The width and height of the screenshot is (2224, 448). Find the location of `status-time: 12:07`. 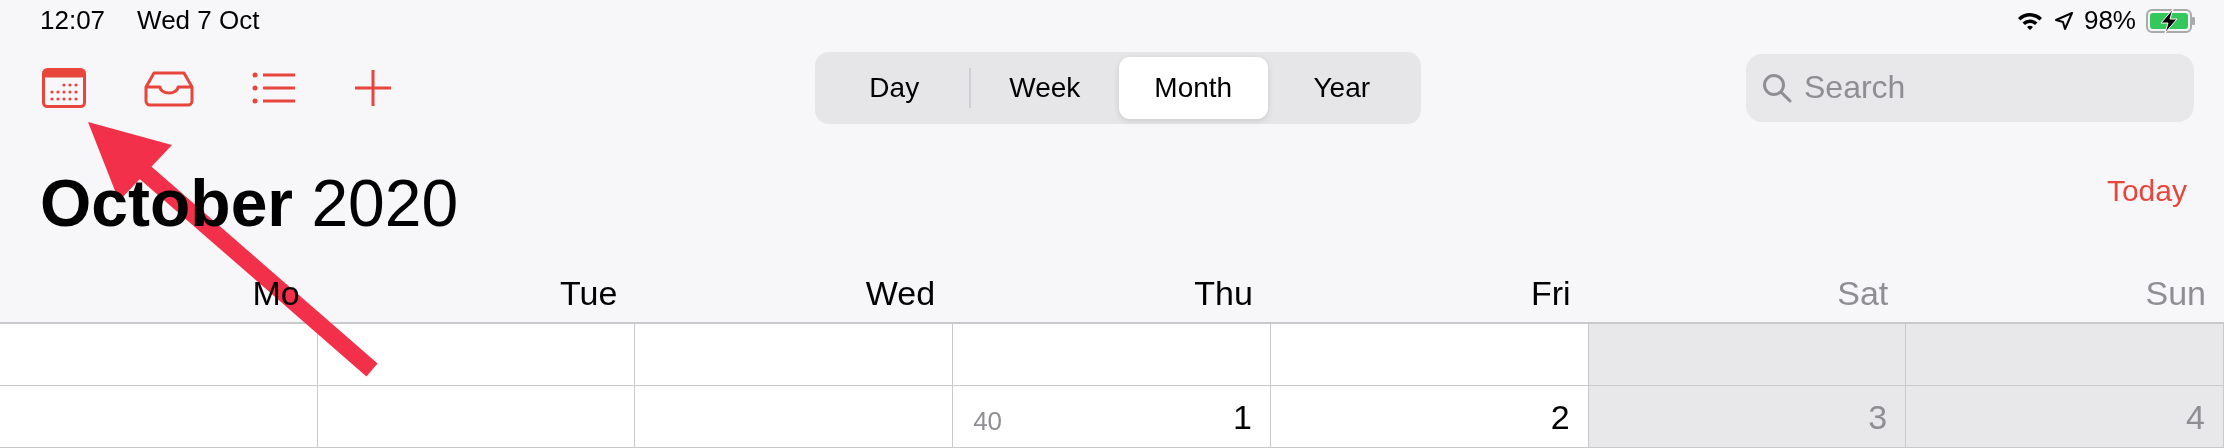

status-time: 12:07 is located at coordinates (73, 21).